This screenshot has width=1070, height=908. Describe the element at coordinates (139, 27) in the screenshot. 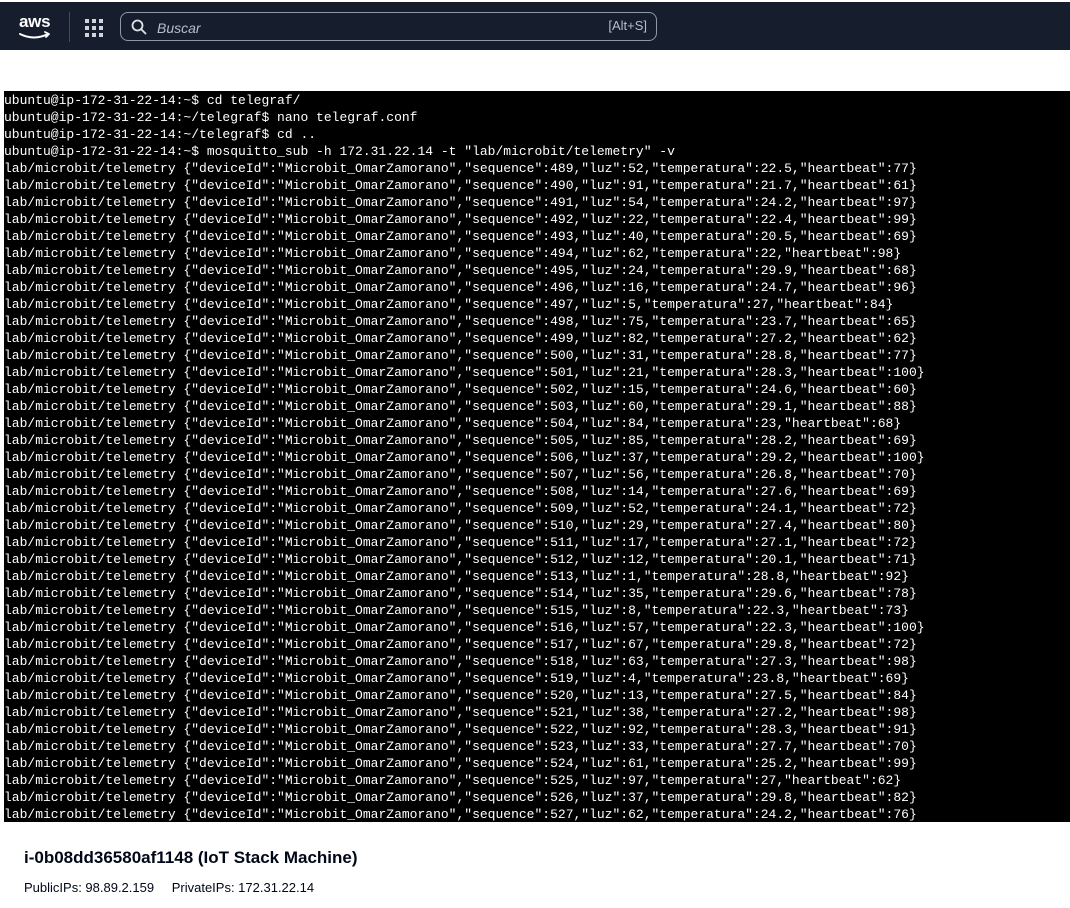

I see `search-icon` at that location.